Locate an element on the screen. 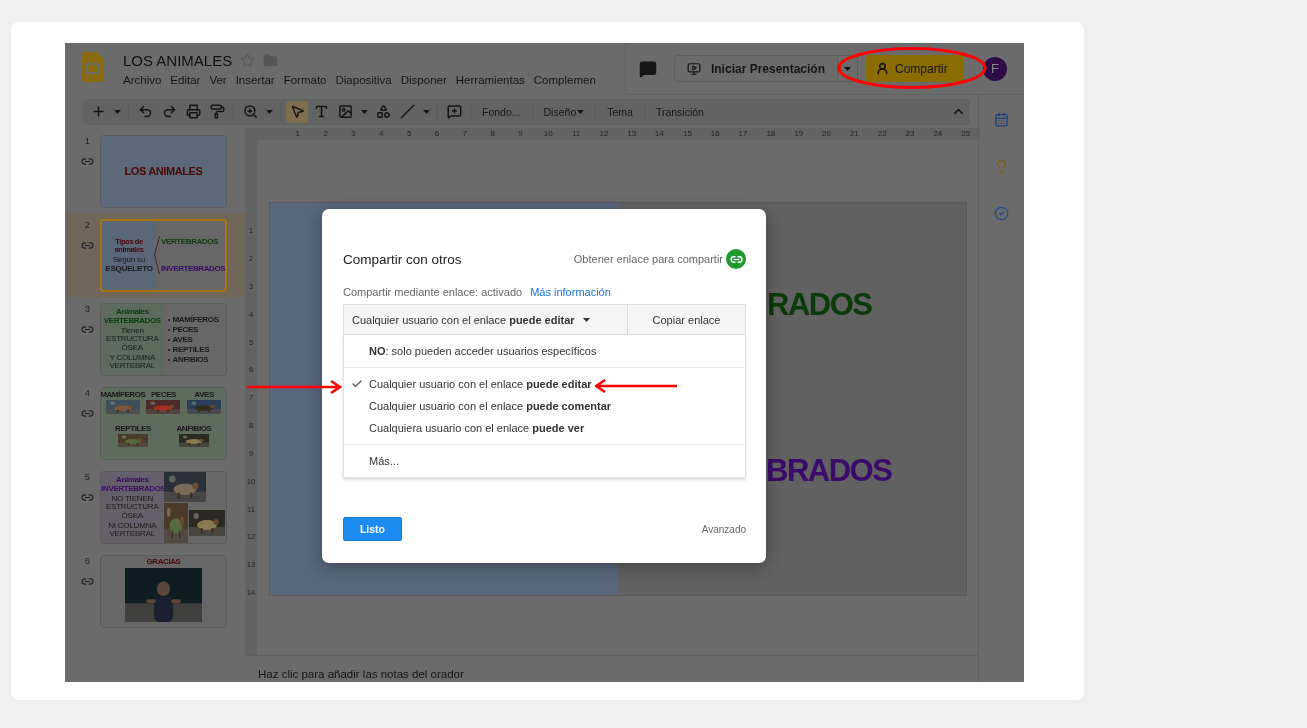 The image size is (1307, 728). done-button: Listo is located at coordinates (372, 529).